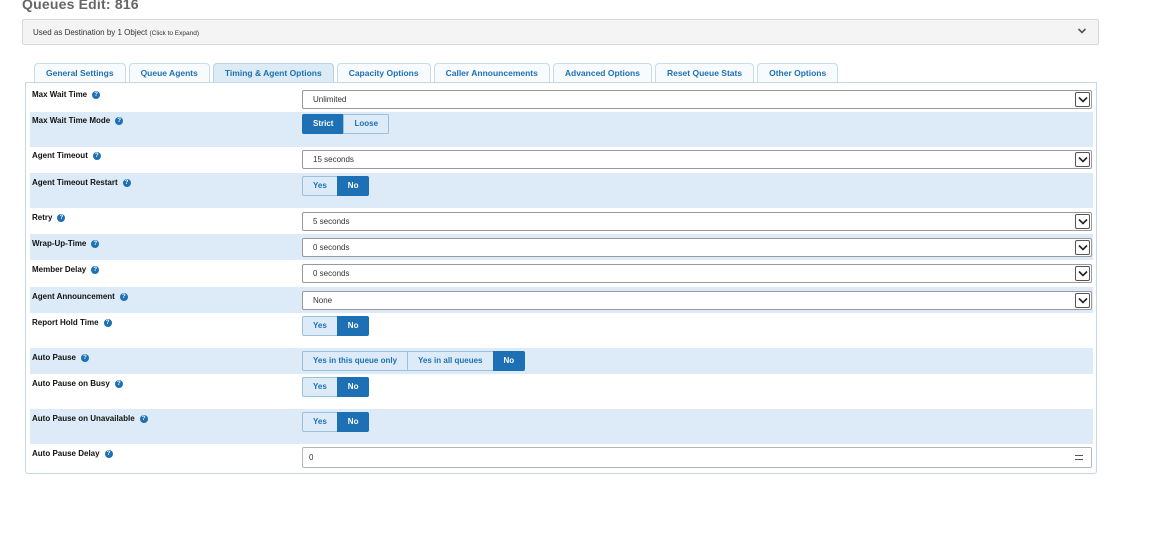 The height and width of the screenshot is (533, 1172). What do you see at coordinates (330, 99) in the screenshot?
I see `select-value: Unlimited` at bounding box center [330, 99].